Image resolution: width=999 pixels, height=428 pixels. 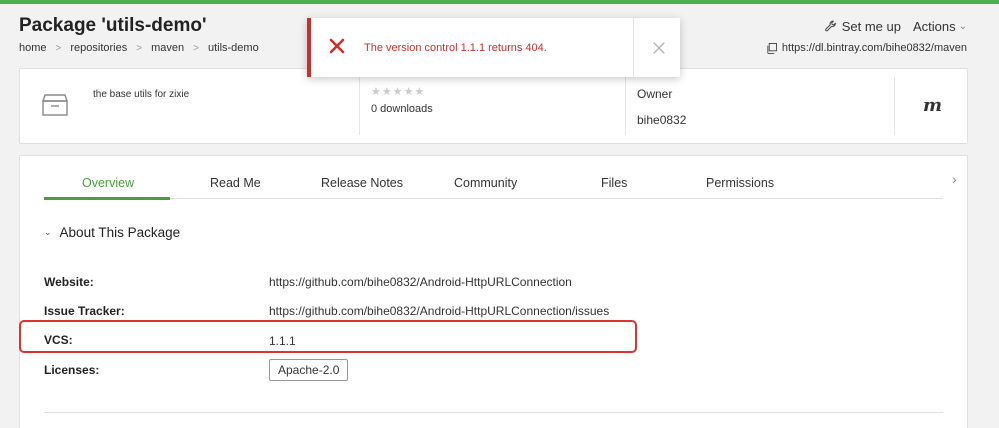 I want to click on header-actions: Set me up Actions ⌄, so click(x=895, y=26).